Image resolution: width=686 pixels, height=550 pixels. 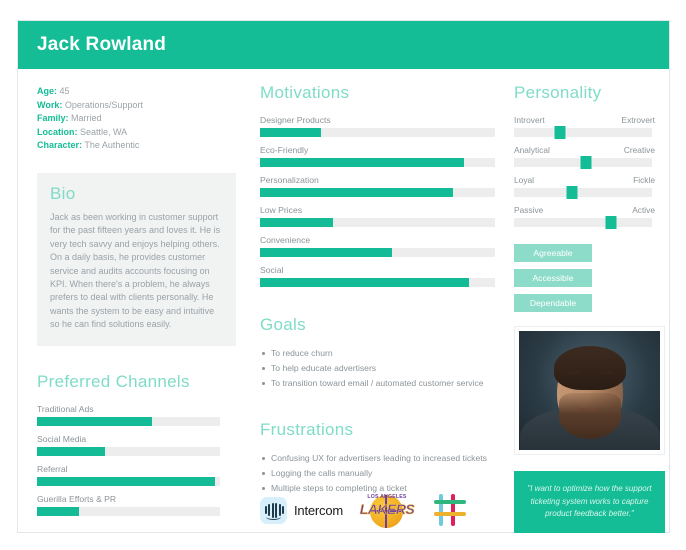 What do you see at coordinates (589, 416) in the screenshot?
I see `portrait-beard` at bounding box center [589, 416].